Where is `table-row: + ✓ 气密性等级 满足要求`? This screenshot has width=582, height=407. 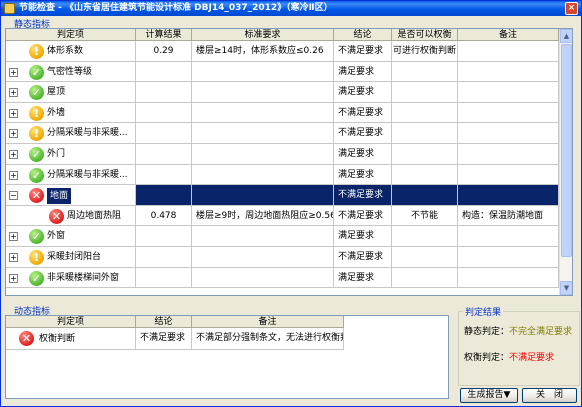 table-row: + ✓ 气密性等级 满足要求 is located at coordinates (282, 72).